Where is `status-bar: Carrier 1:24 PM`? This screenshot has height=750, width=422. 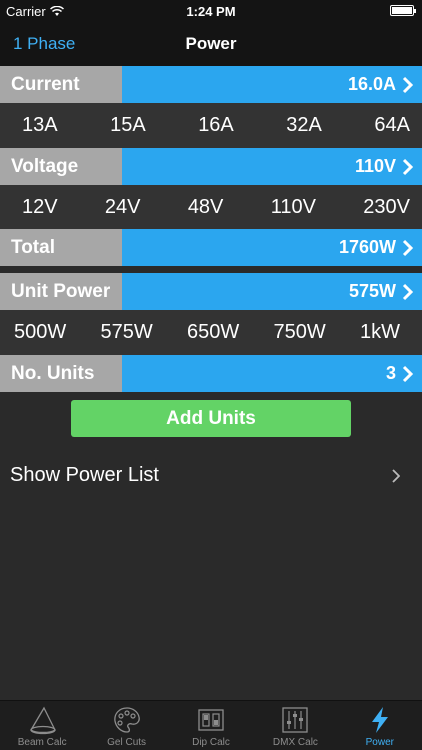
status-bar: Carrier 1:24 PM is located at coordinates (211, 11).